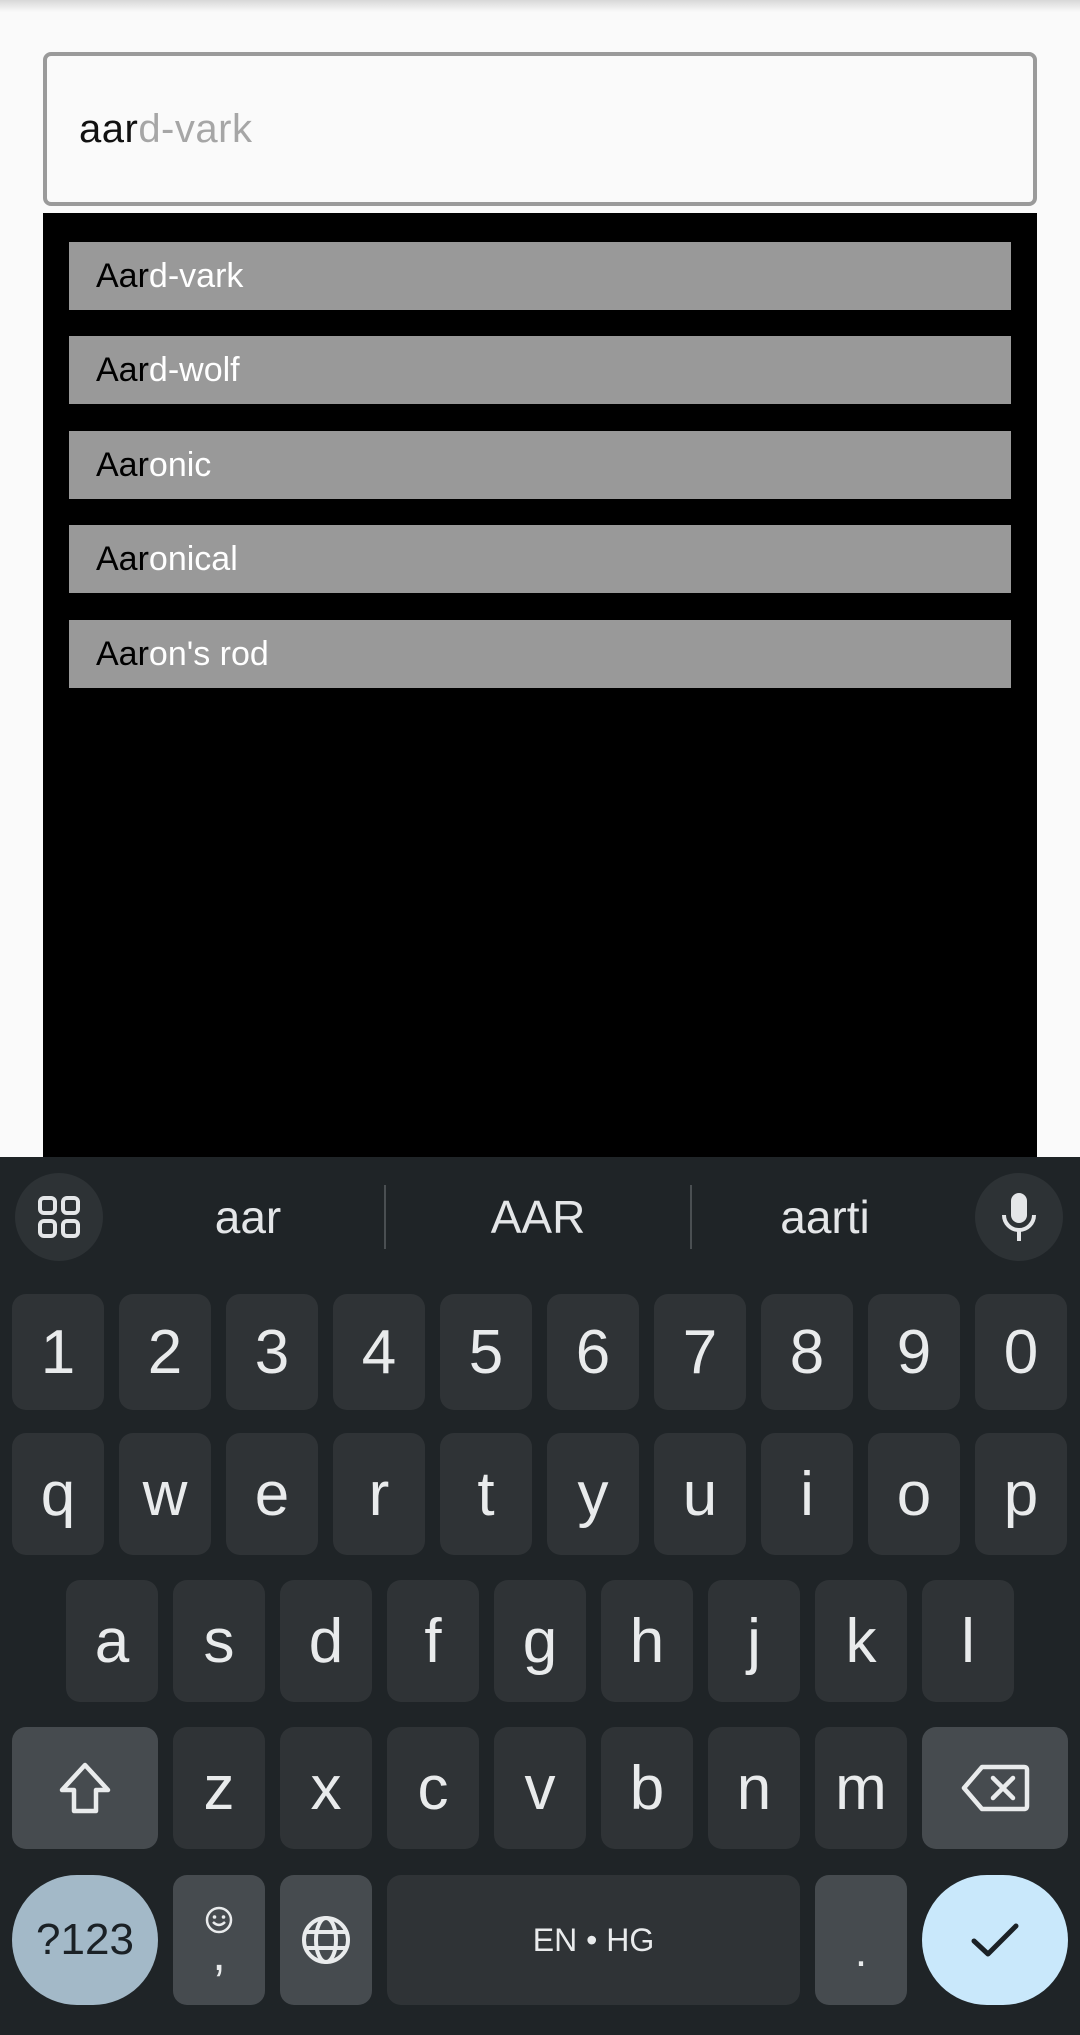 This screenshot has width=1080, height=2035. Describe the element at coordinates (647, 1641) in the screenshot. I see `key-h: h` at that location.